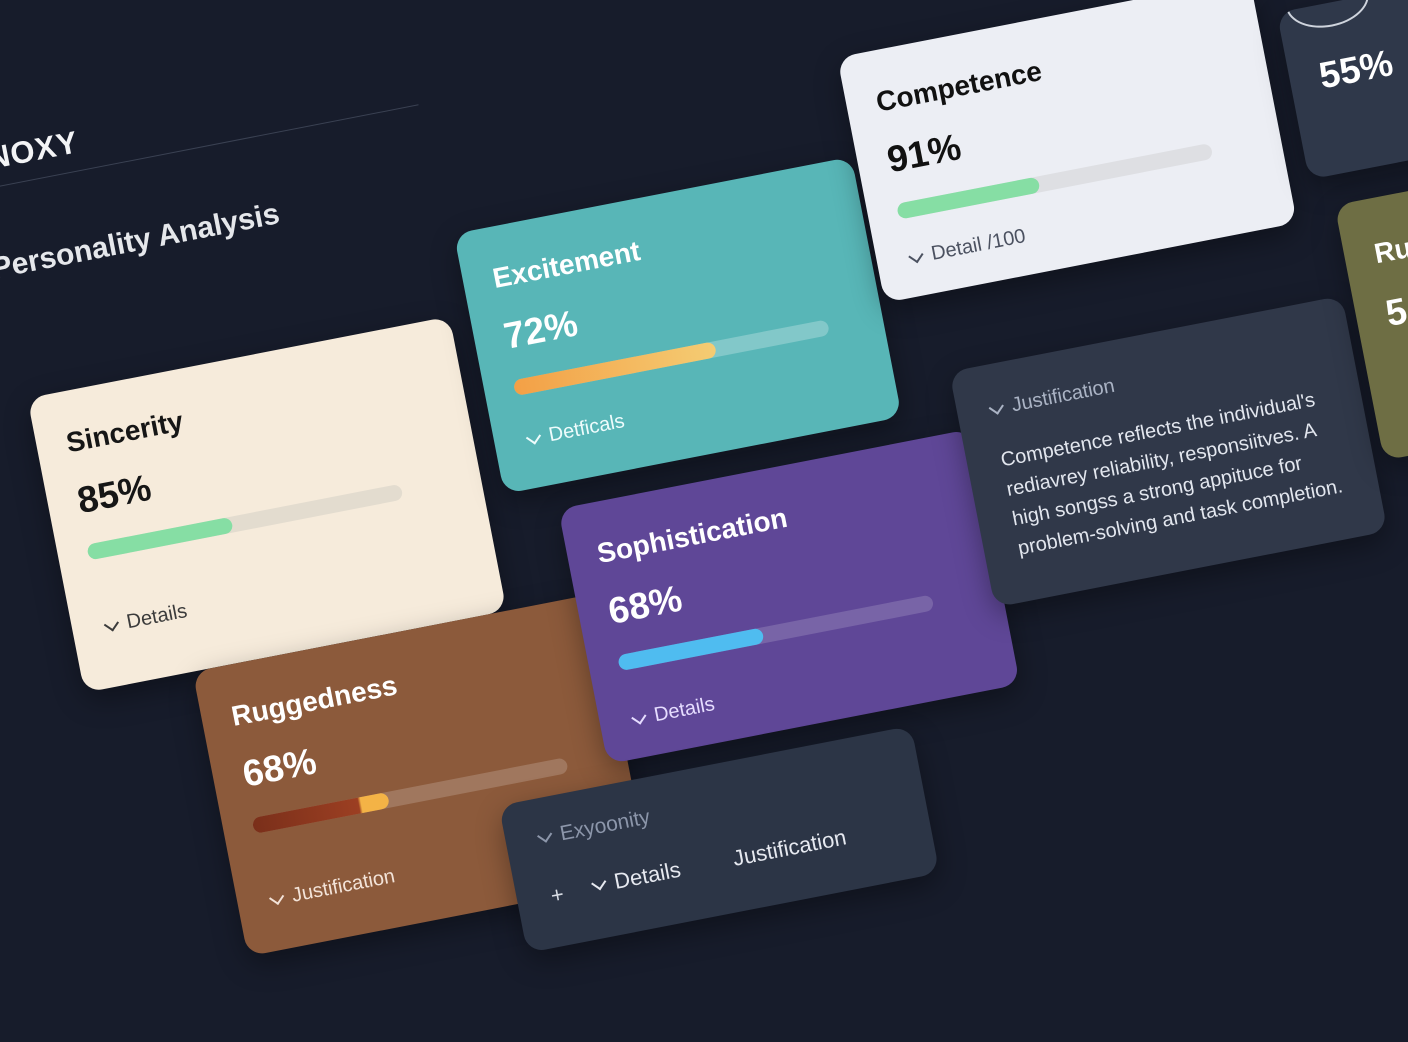  What do you see at coordinates (1063, 395) in the screenshot?
I see `justification-title: Justification` at bounding box center [1063, 395].